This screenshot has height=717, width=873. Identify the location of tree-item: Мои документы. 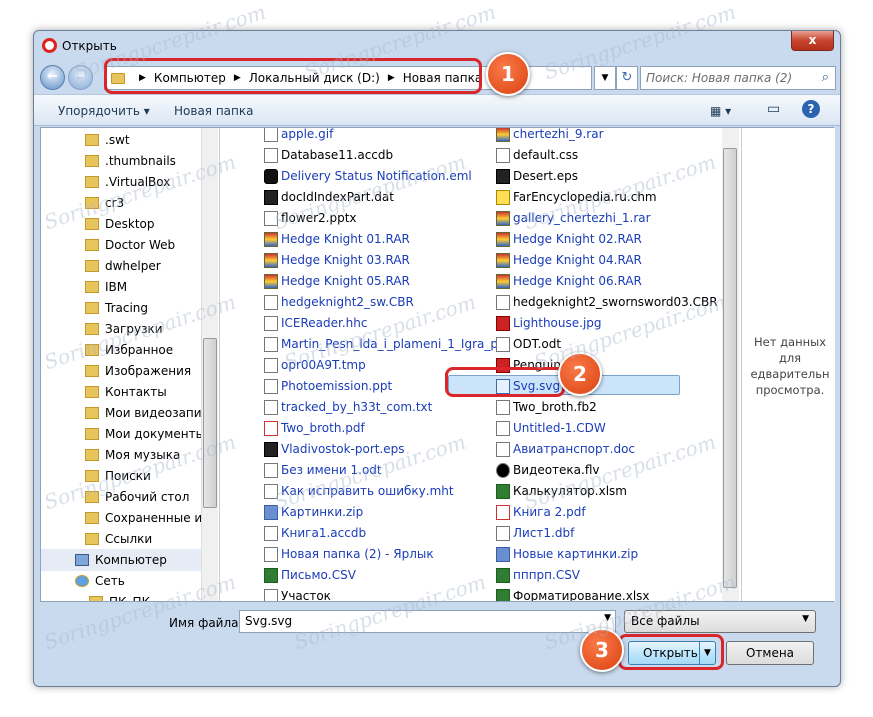
(145, 434).